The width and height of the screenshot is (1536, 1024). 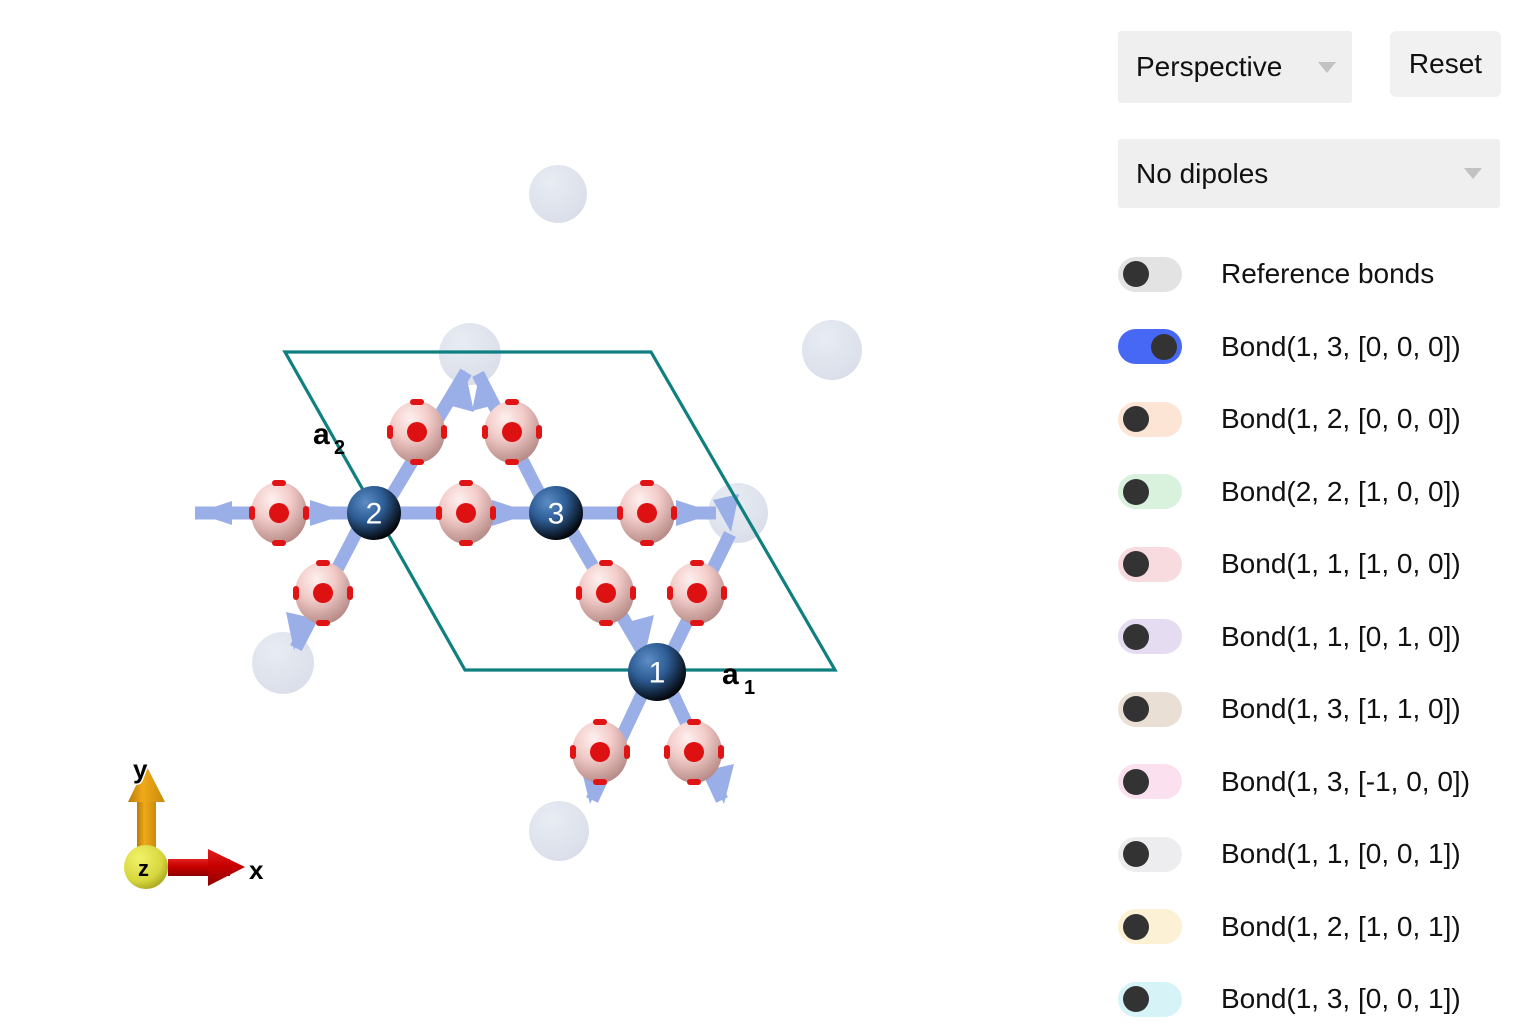 What do you see at coordinates (143, 868) in the screenshot?
I see `gizmo-z-label: z` at bounding box center [143, 868].